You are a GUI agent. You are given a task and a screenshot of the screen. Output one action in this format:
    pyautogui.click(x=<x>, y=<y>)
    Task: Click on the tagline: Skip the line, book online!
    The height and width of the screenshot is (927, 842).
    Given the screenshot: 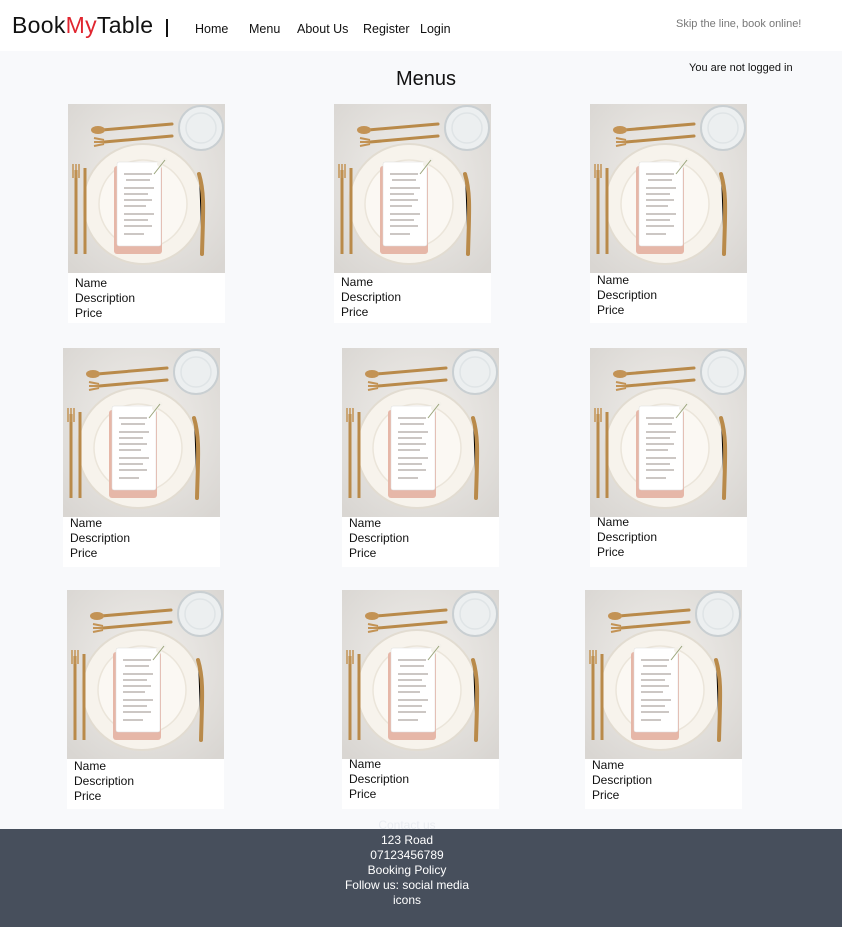 What is the action you would take?
    pyautogui.click(x=739, y=24)
    